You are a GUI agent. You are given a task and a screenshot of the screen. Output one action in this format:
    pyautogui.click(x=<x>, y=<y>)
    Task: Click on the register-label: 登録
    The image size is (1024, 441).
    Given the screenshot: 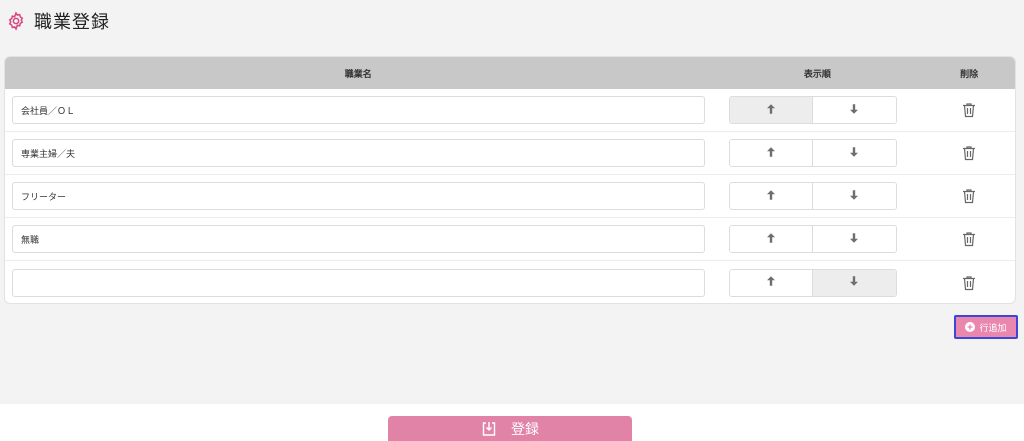 What is the action you would take?
    pyautogui.click(x=525, y=429)
    